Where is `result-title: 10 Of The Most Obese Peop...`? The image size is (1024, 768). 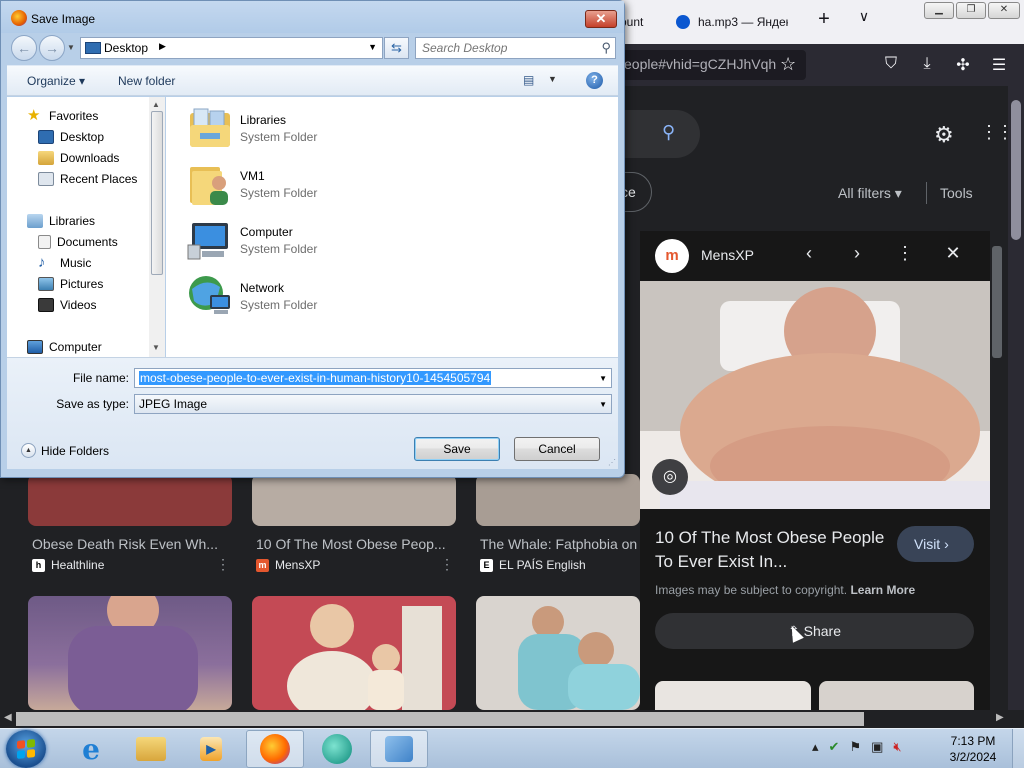
result-title: 10 Of The Most Obese Peop... is located at coordinates (356, 544).